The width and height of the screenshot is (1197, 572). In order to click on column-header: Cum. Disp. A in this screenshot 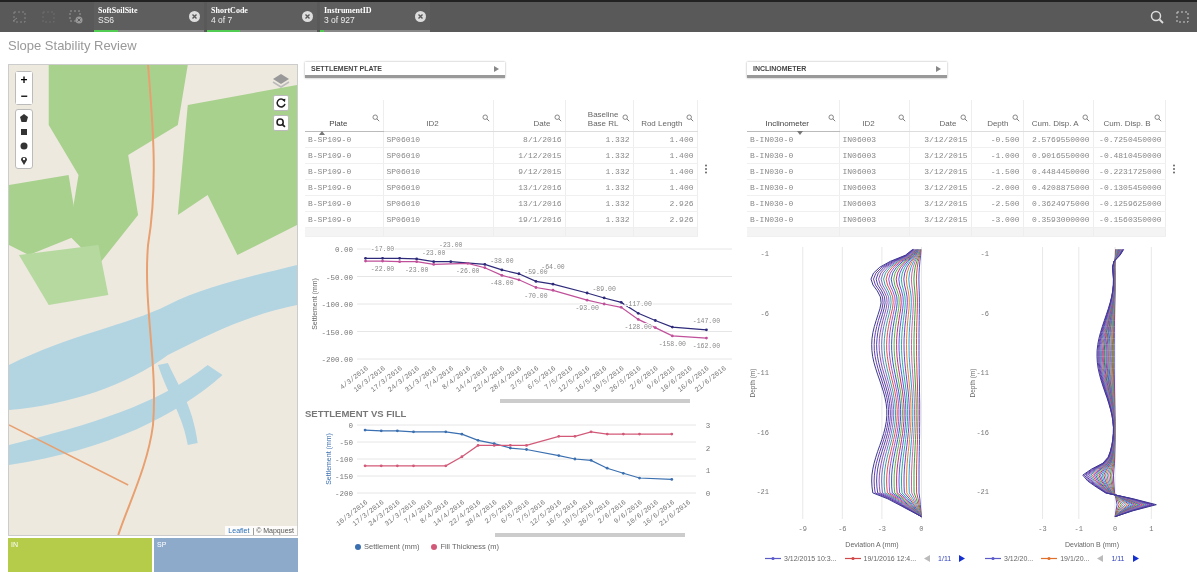, I will do `click(1058, 116)`.